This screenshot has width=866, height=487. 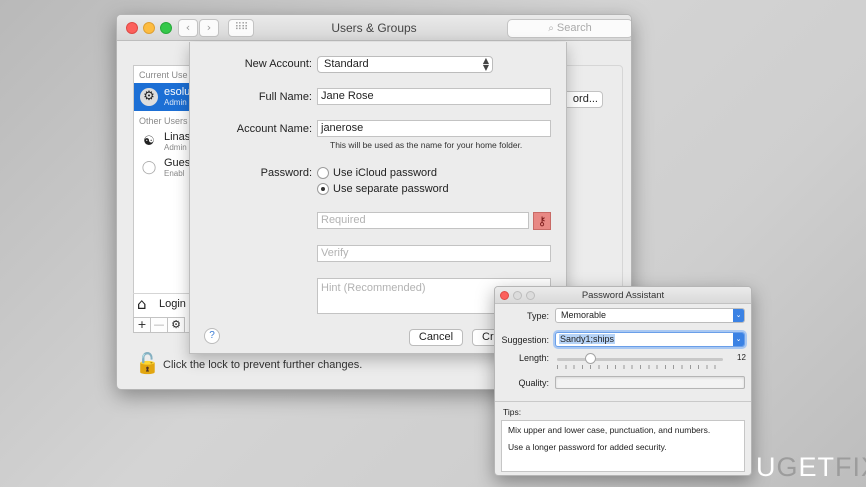 I want to click on house-icon: ⌂, so click(x=142, y=304).